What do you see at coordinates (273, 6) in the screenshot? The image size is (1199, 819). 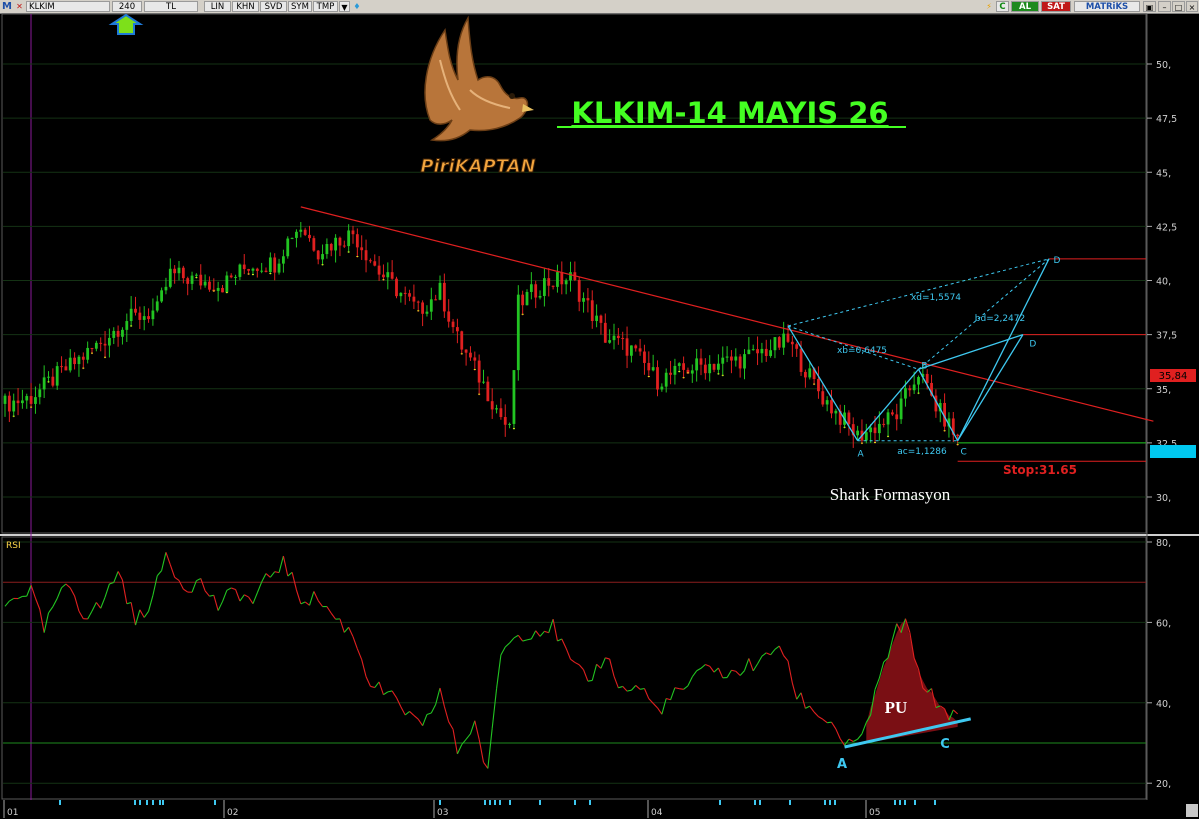 I see `svd-button: SVD` at bounding box center [273, 6].